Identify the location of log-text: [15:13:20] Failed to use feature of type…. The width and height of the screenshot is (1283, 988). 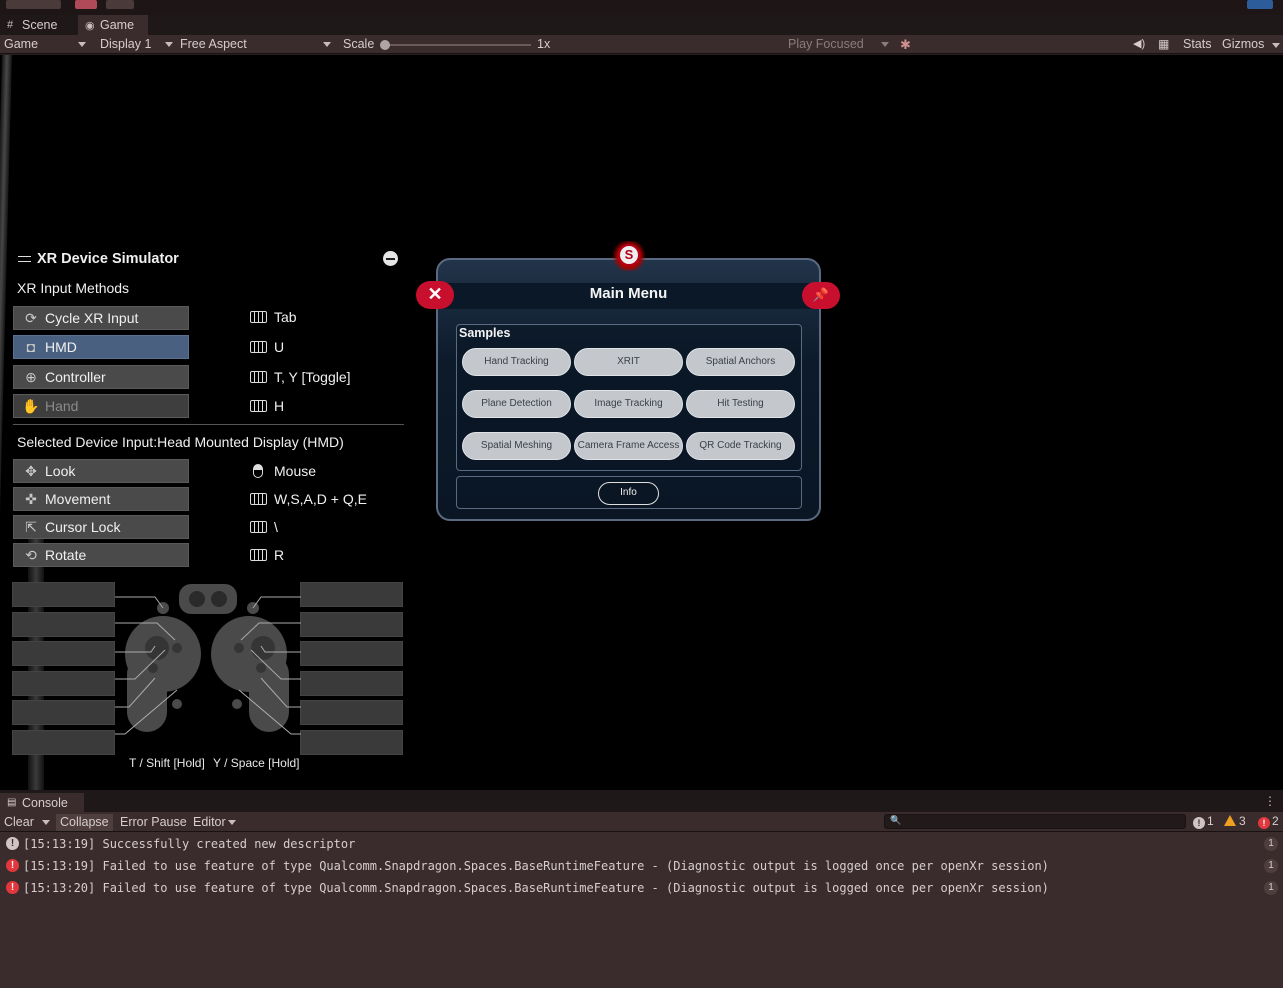
(536, 888).